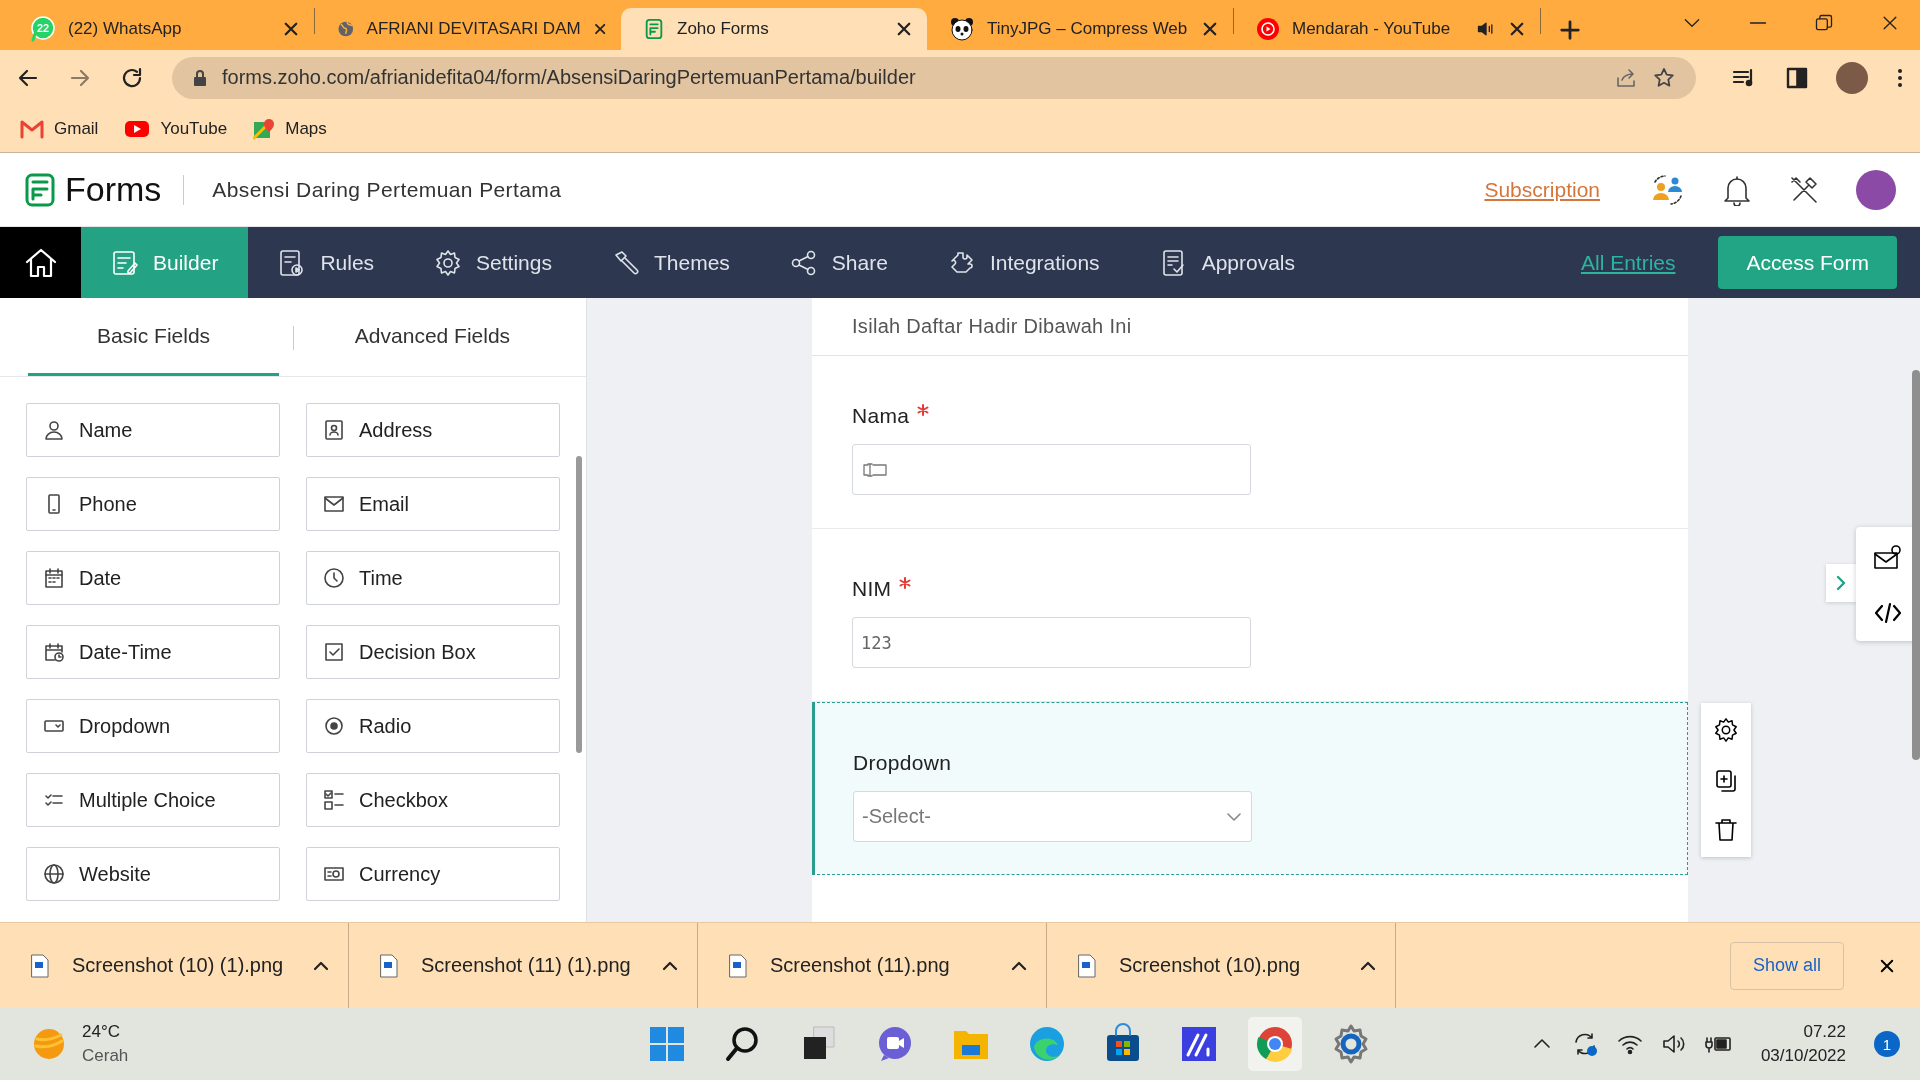 Image resolution: width=1920 pixels, height=1080 pixels. I want to click on share-icon, so click(803, 262).